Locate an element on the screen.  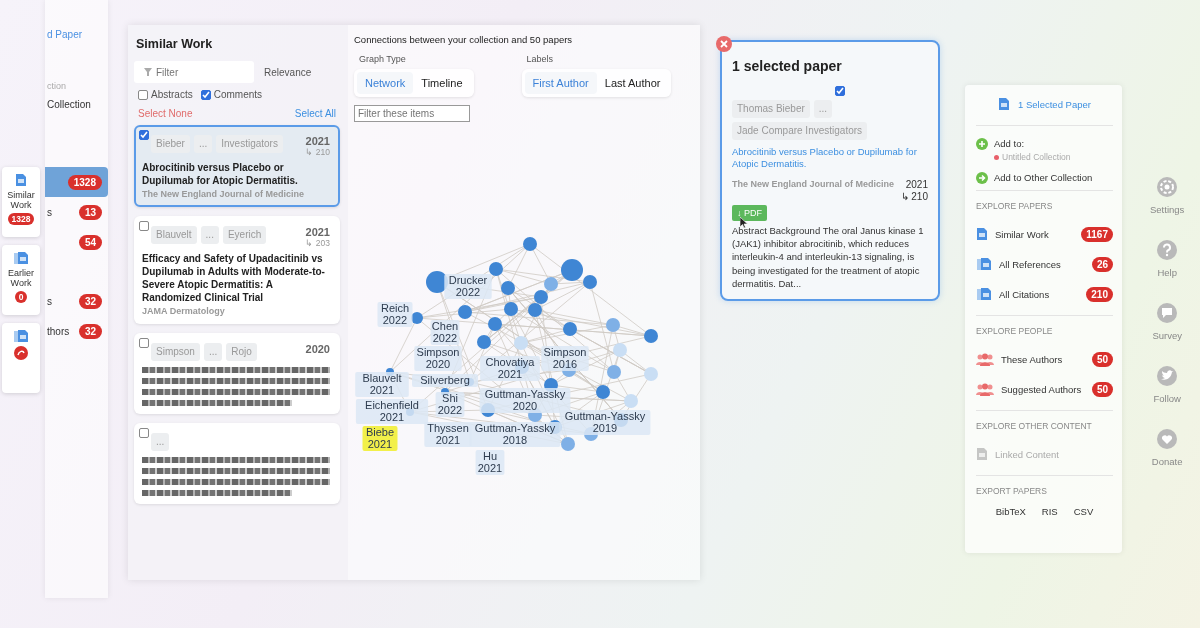
menu-item: All Citations is located at coordinates (1024, 294).